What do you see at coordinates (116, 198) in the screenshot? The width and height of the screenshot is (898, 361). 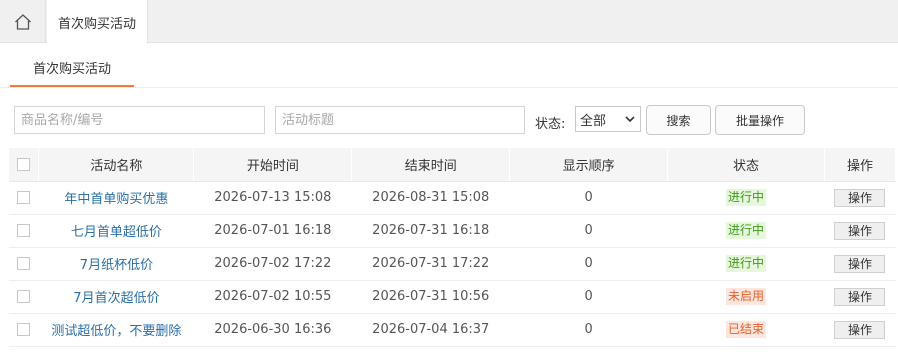 I see `activity-name-link: 年中首单购买优惠` at bounding box center [116, 198].